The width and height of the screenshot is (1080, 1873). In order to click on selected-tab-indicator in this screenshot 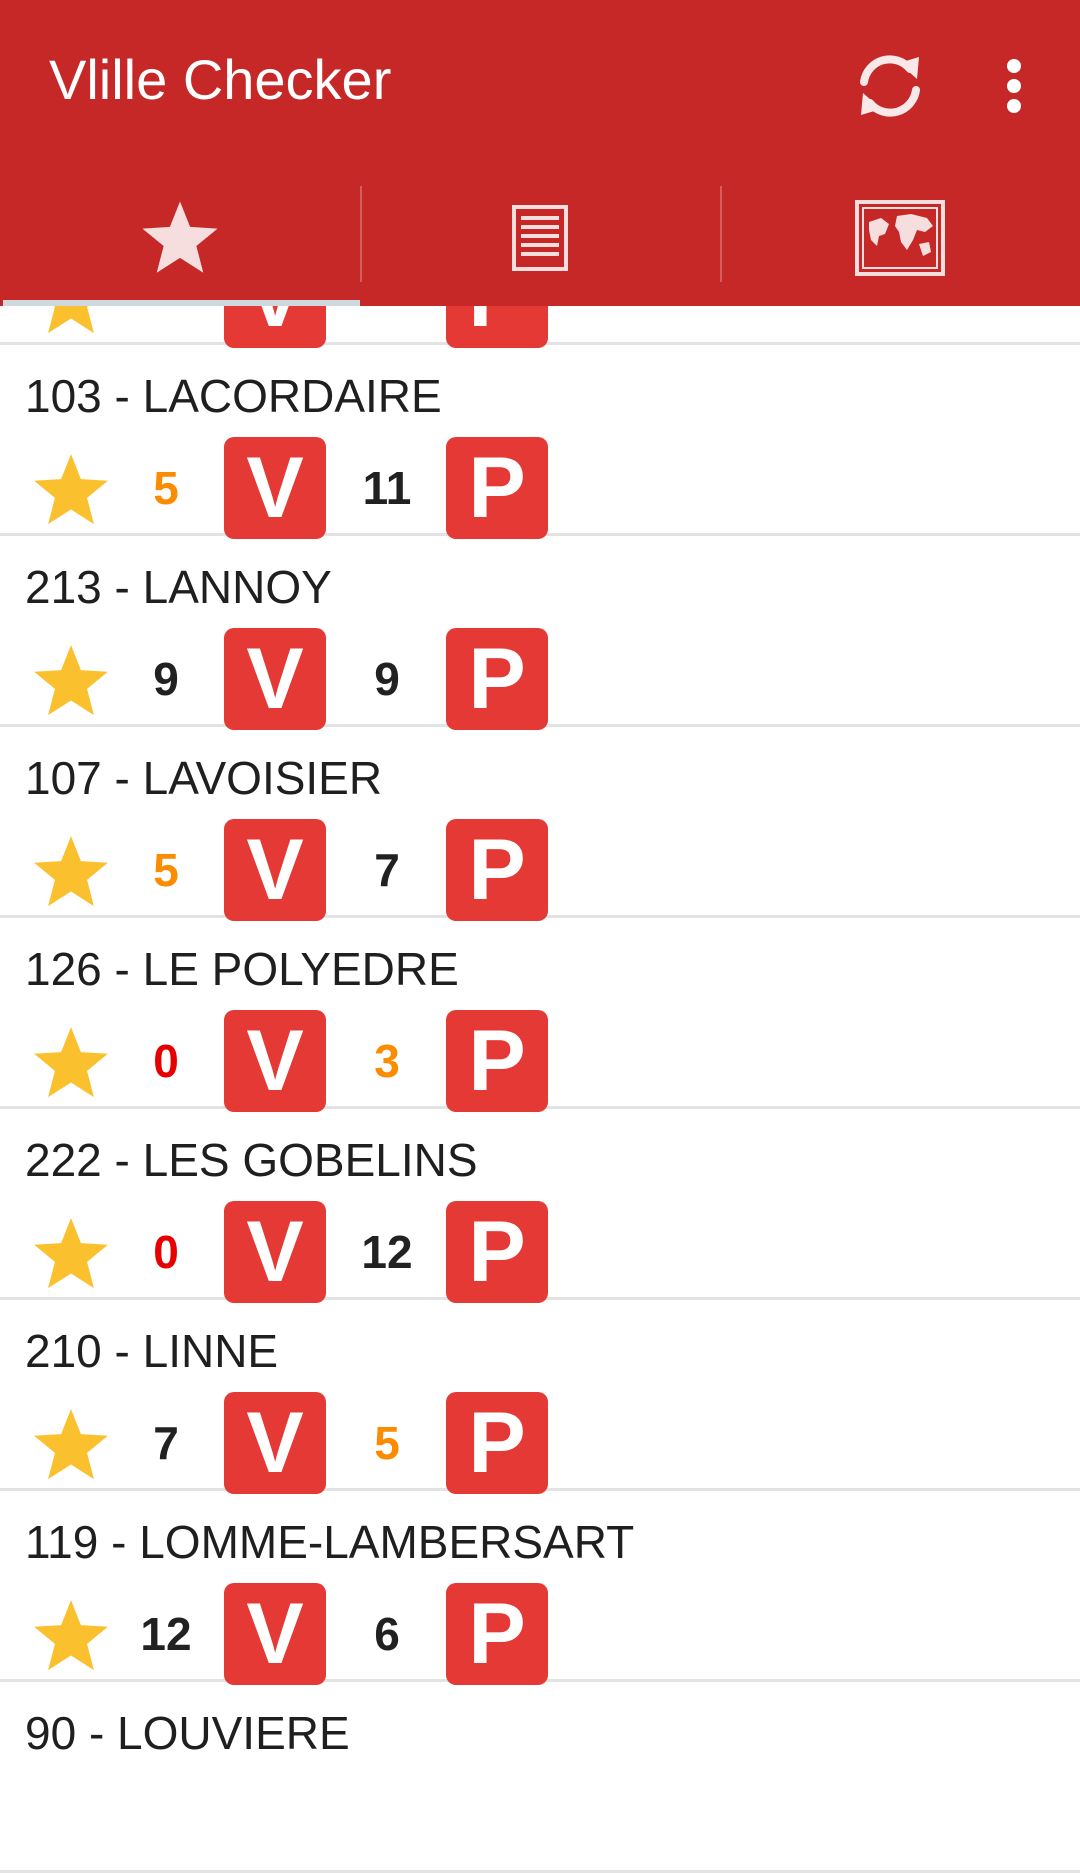, I will do `click(181, 303)`.